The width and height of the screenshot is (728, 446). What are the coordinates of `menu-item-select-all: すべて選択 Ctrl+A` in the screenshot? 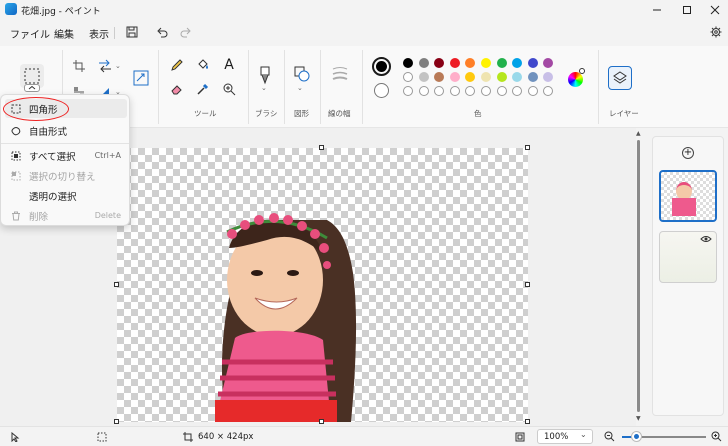 It's located at (66, 155).